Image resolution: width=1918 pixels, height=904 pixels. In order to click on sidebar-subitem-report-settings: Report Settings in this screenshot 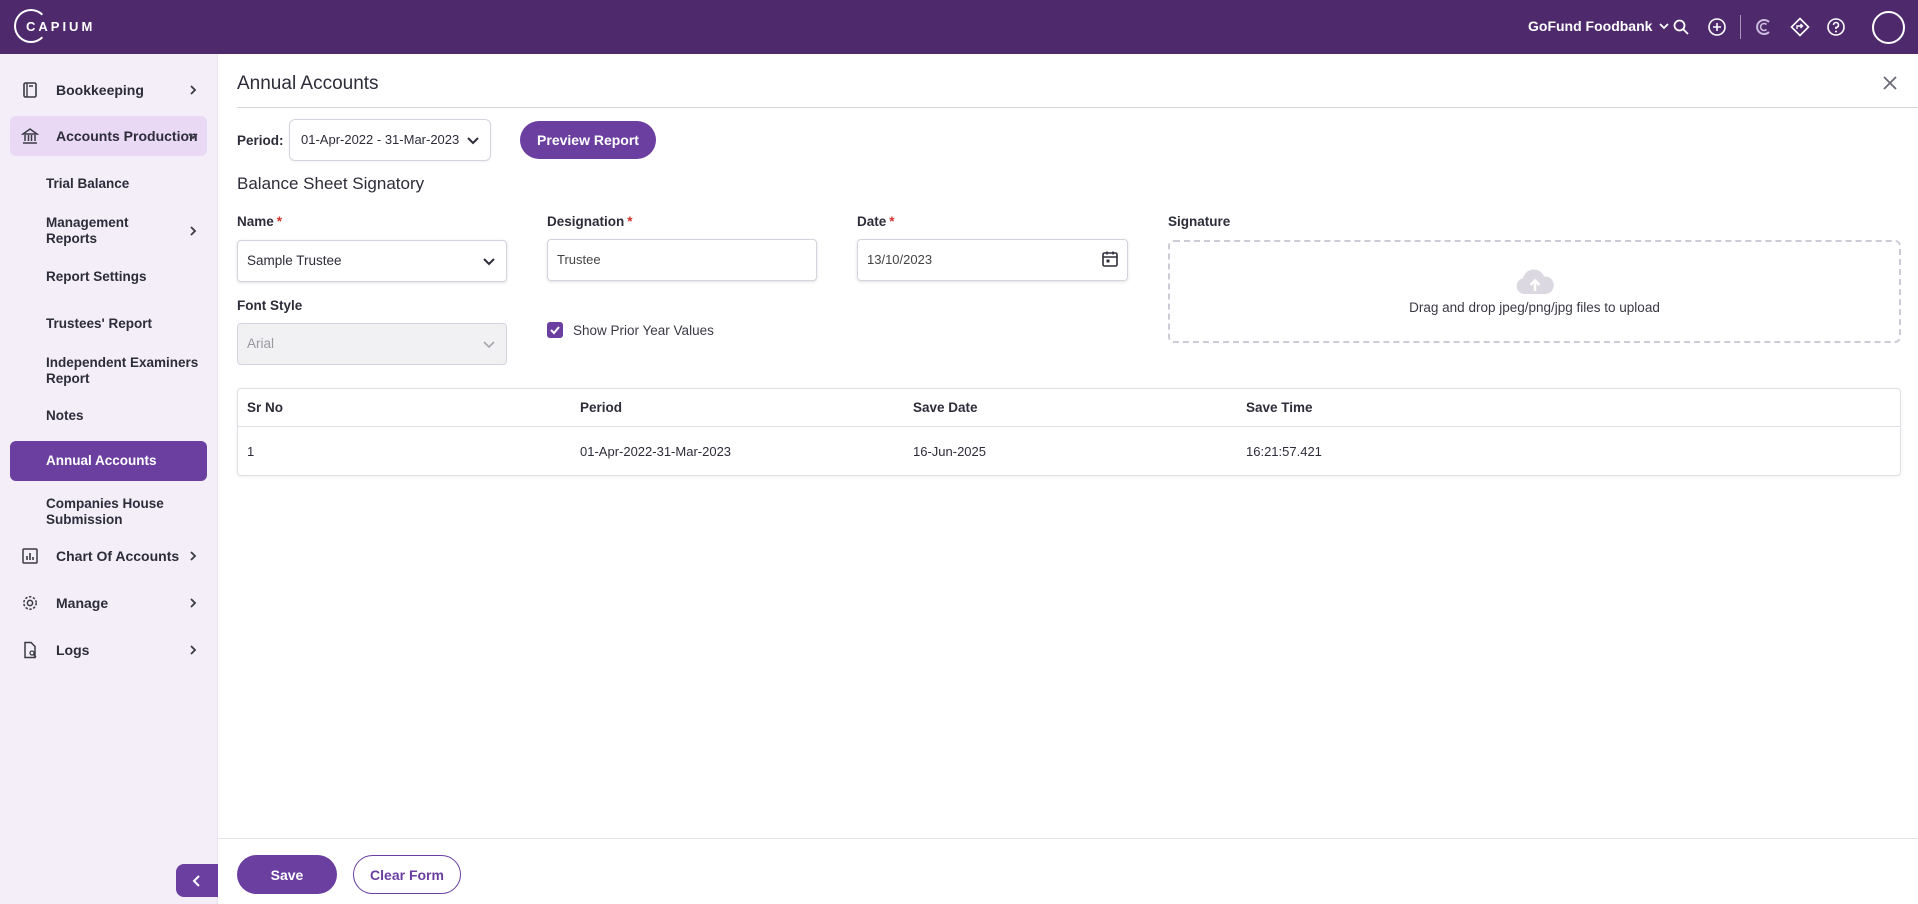, I will do `click(108, 277)`.